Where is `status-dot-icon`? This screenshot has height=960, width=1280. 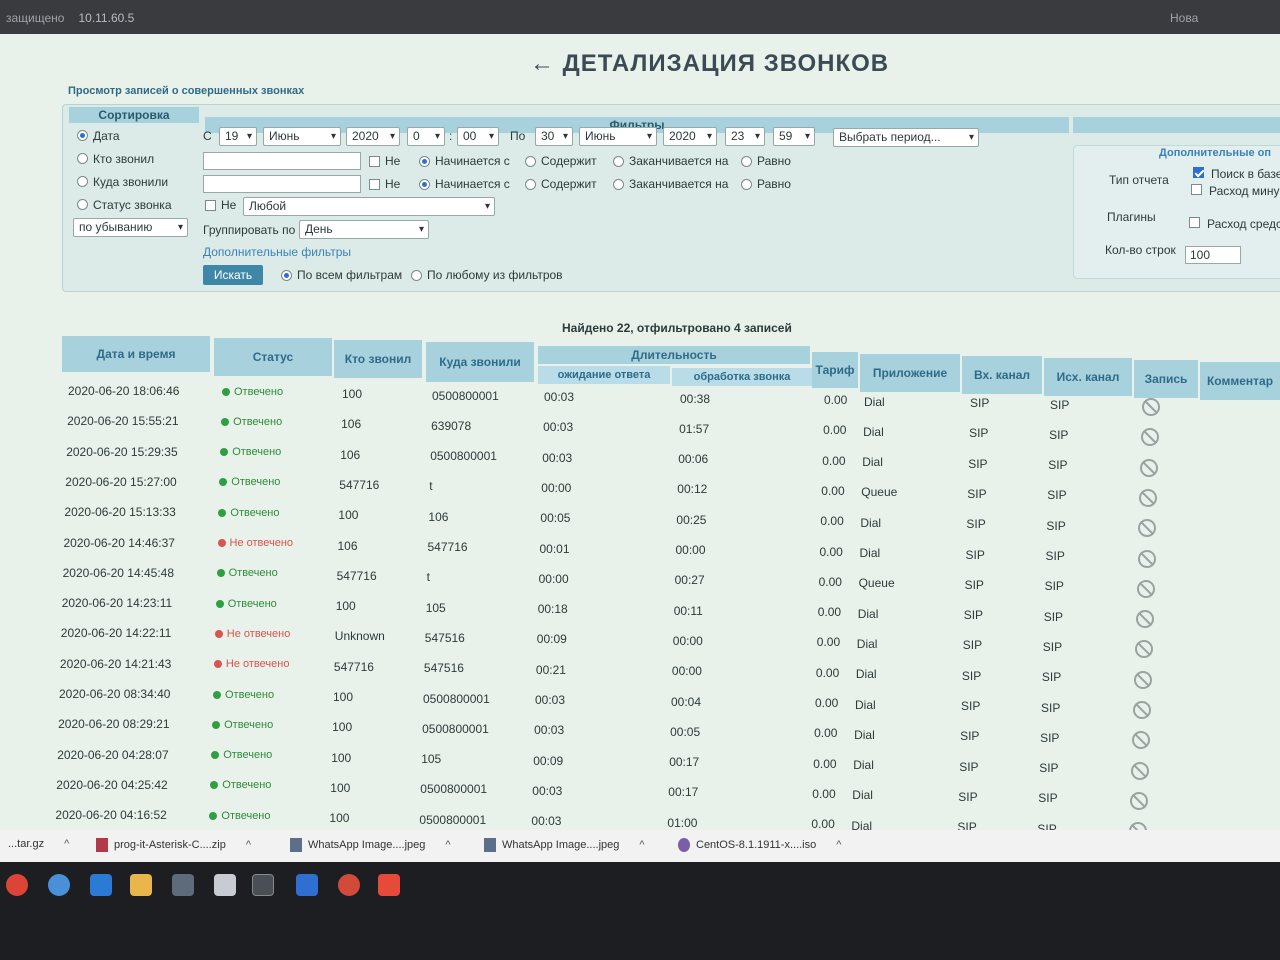 status-dot-icon is located at coordinates (217, 664).